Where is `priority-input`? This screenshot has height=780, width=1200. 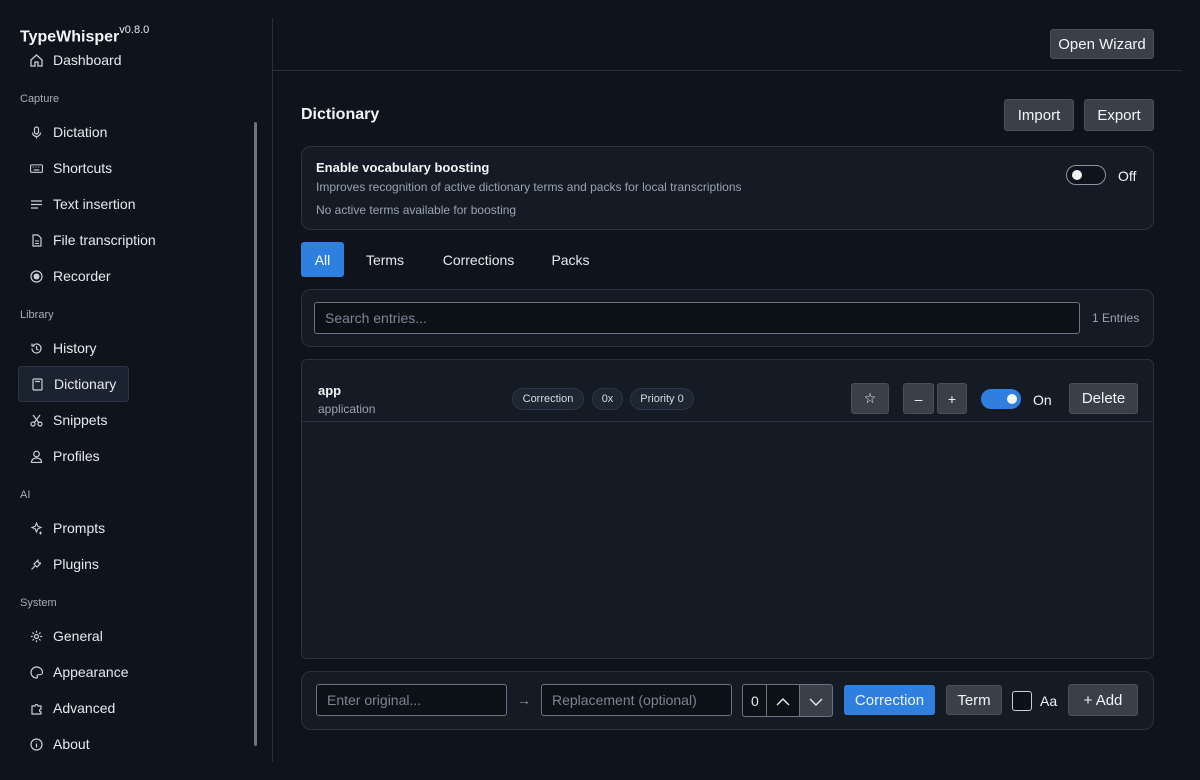
priority-input is located at coordinates (754, 700).